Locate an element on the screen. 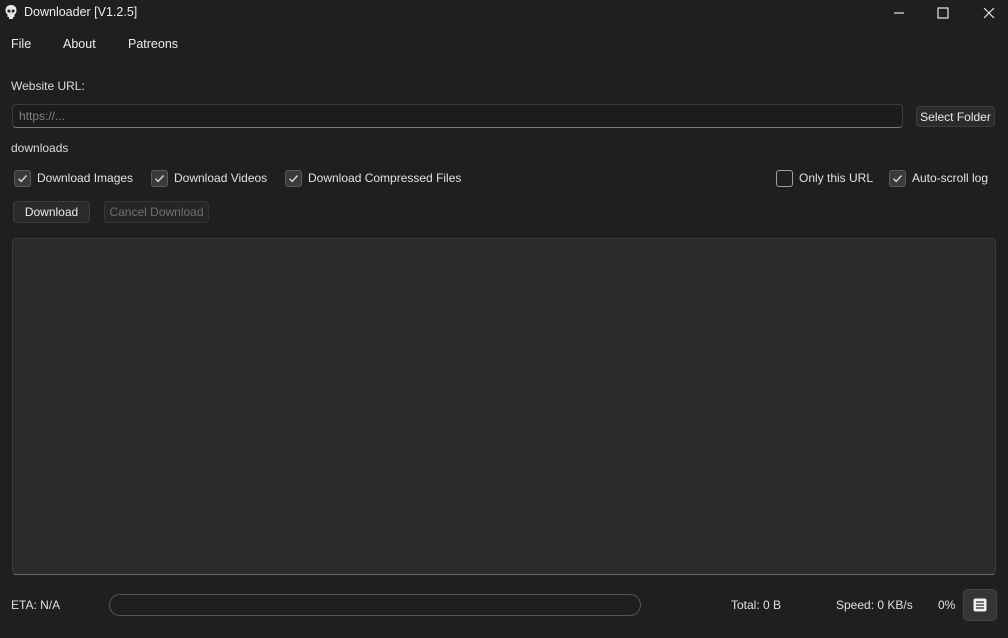 This screenshot has height=638, width=1008. close-icon is located at coordinates (989, 13).